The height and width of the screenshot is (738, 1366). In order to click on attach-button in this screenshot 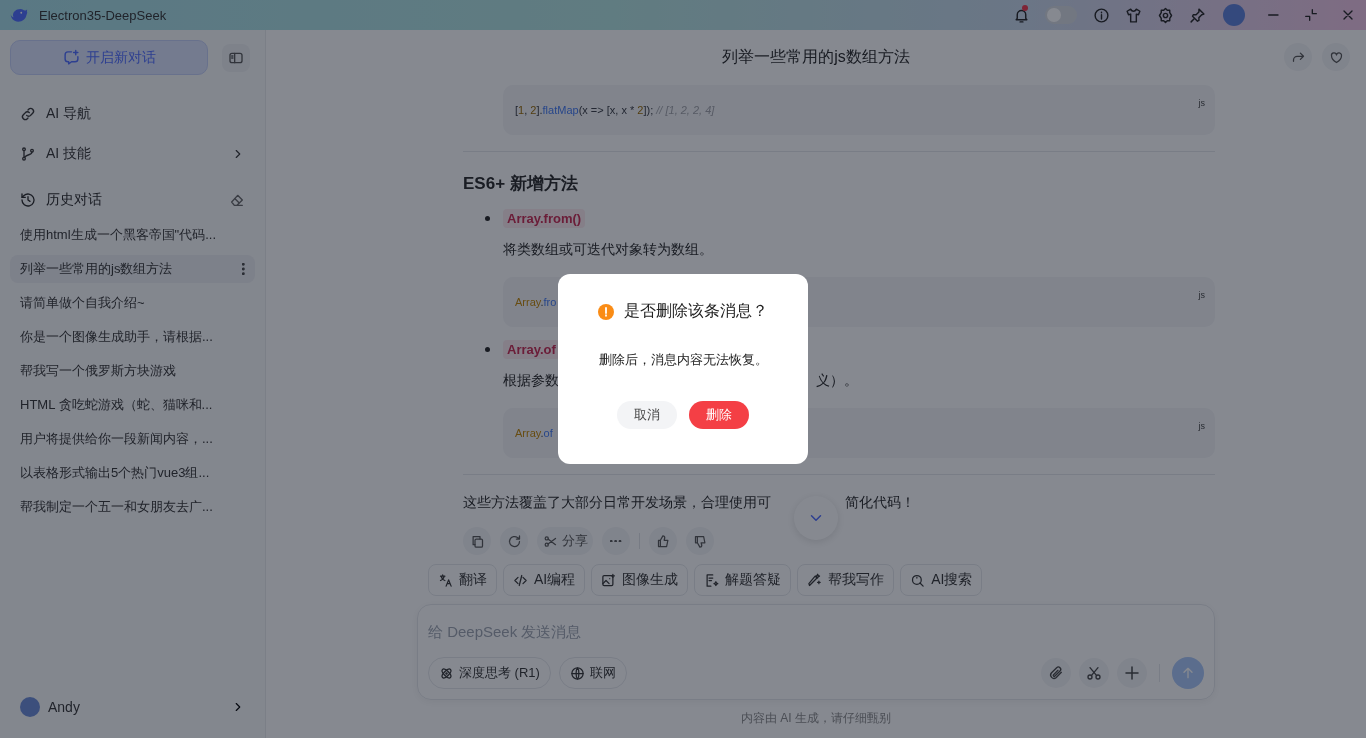, I will do `click(1056, 673)`.